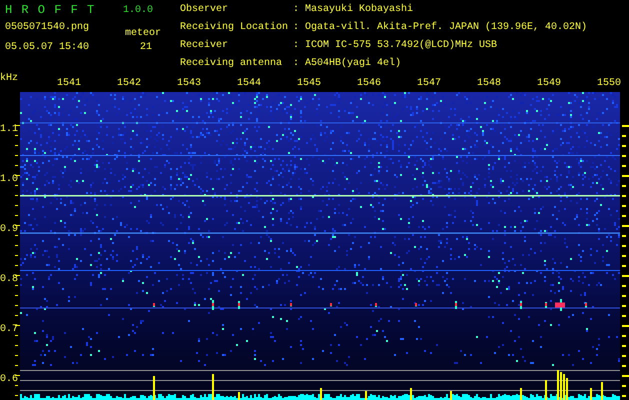 This screenshot has width=629, height=400. Describe the element at coordinates (232, 64) in the screenshot. I see `info-label: Receiving antenna` at that location.